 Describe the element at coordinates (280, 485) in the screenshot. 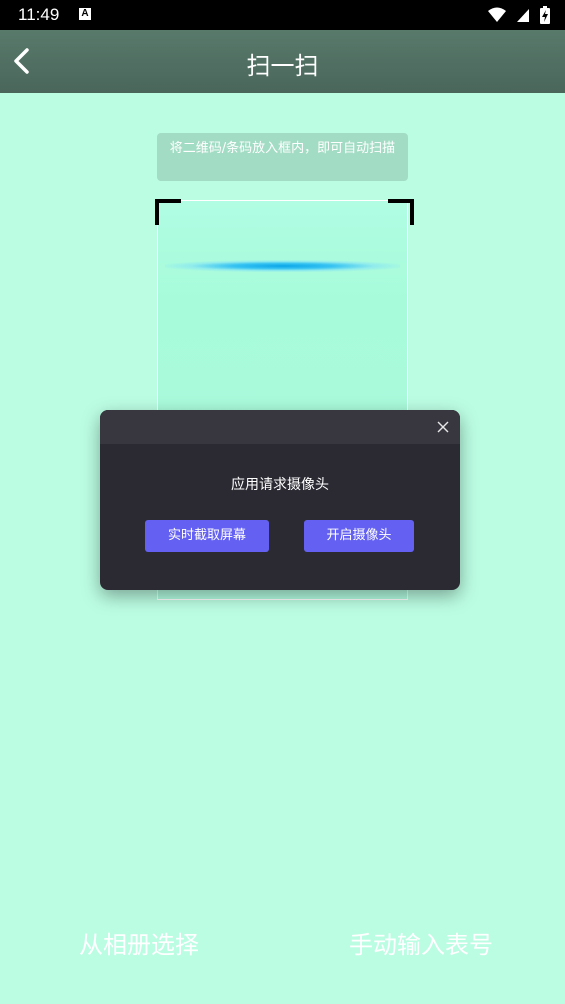

I see `dialog-message: 应用请求摄像头` at that location.